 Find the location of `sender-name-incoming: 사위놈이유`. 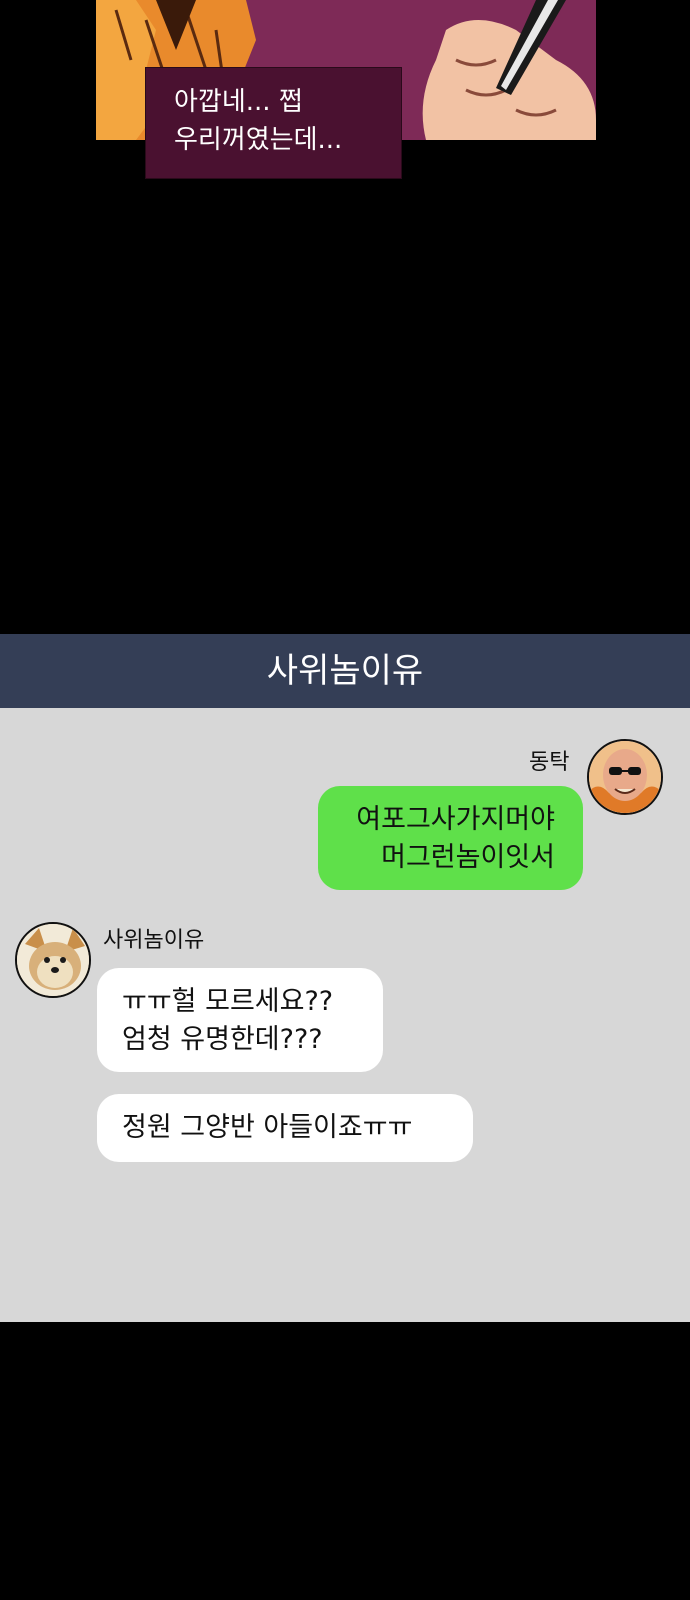

sender-name-incoming: 사위놈이유 is located at coordinates (154, 940).